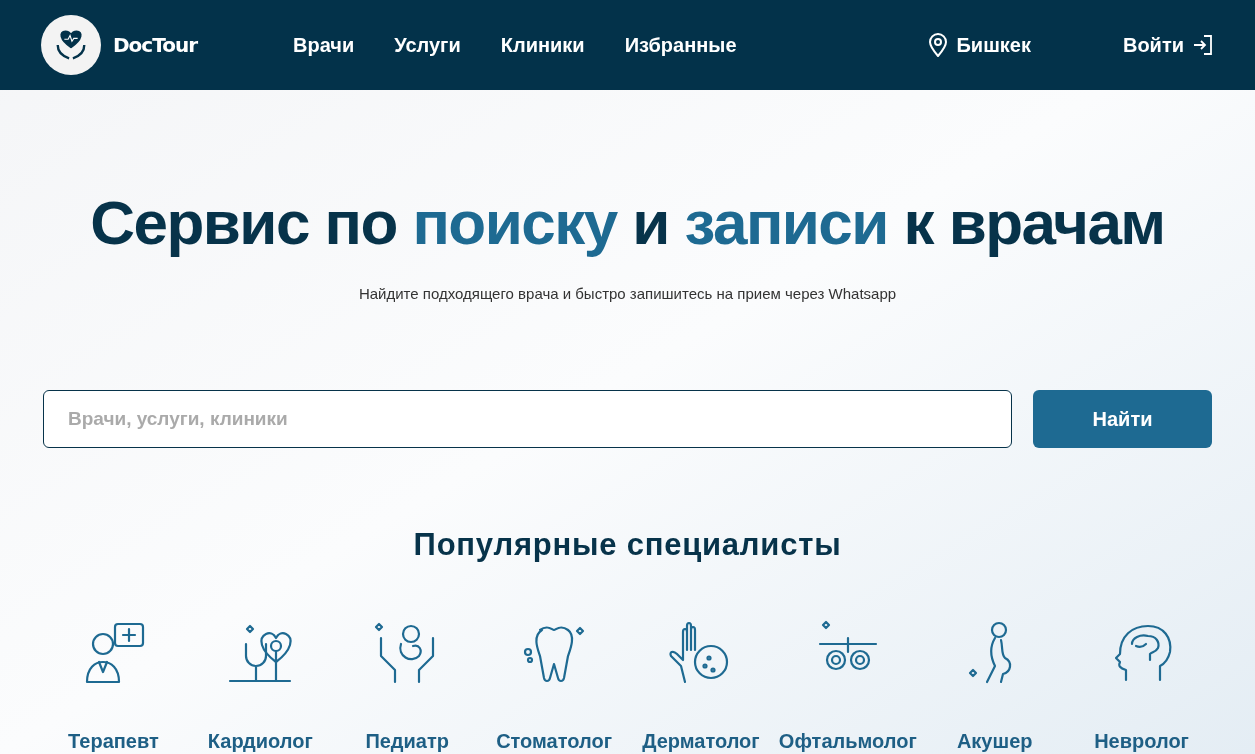 The height and width of the screenshot is (754, 1255). Describe the element at coordinates (680, 45) in the screenshot. I see `nav-link: Избранные` at that location.